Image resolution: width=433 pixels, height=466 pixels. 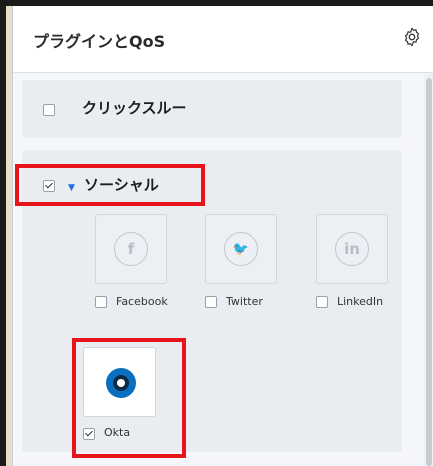 I want to click on facebook-label: Facebook, so click(x=142, y=301).